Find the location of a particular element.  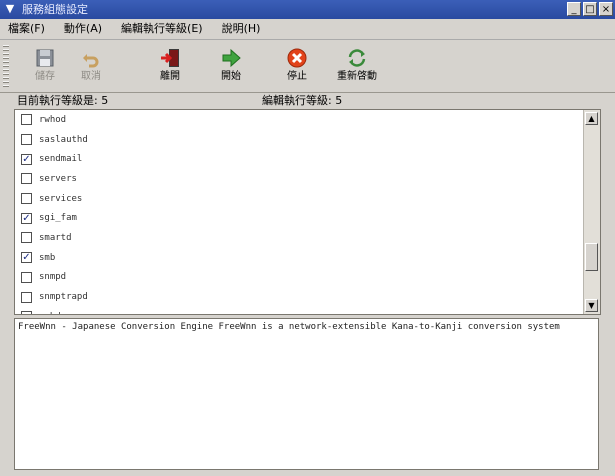

stop-label: 停止 is located at coordinates (297, 76).